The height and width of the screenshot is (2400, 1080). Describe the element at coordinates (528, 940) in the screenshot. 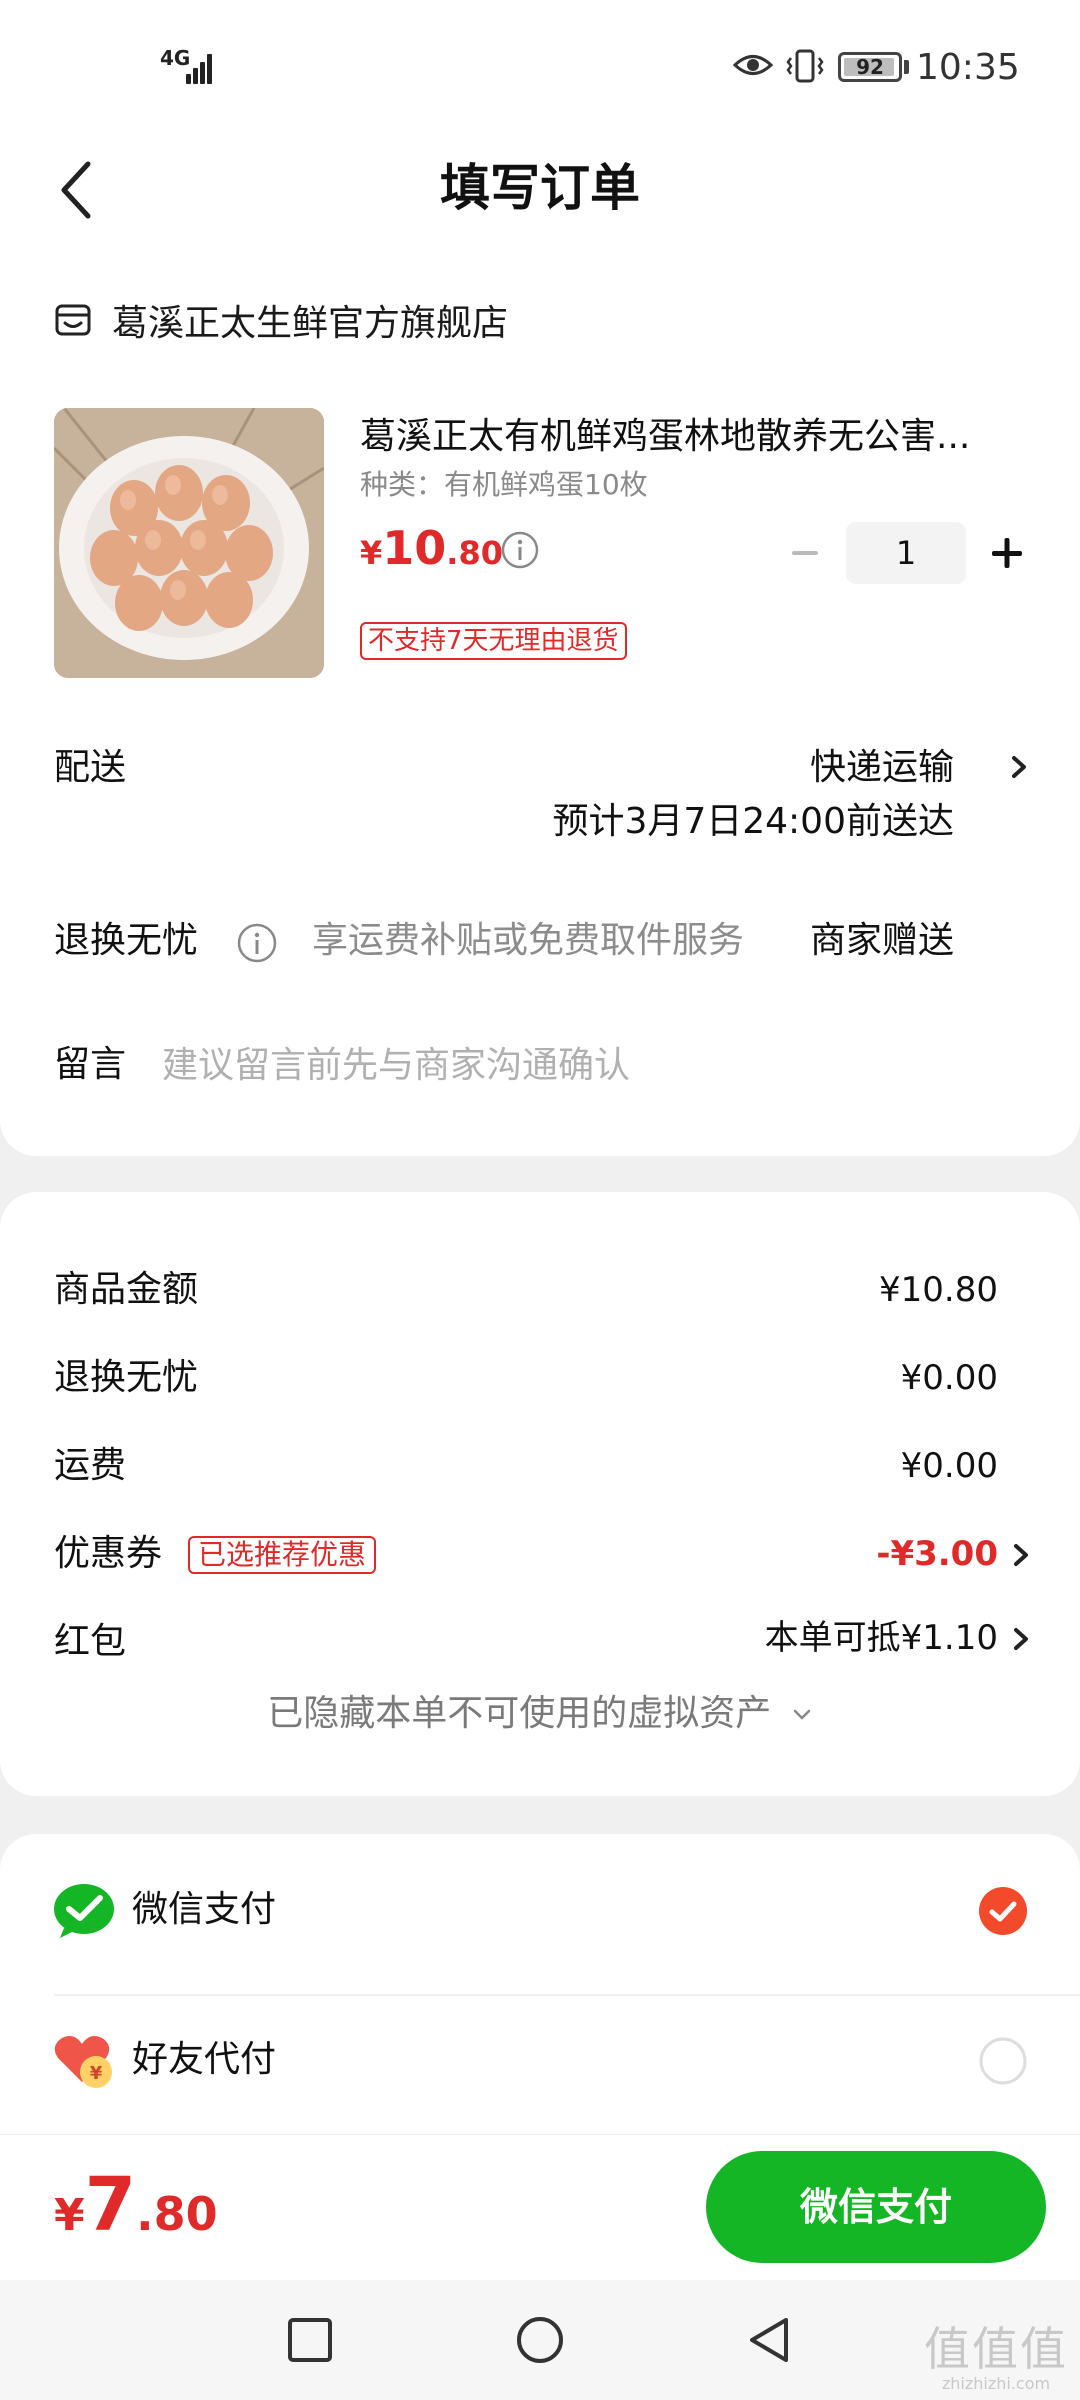

I see `worry-free-description: 享运费补贴或免费取件服务` at that location.